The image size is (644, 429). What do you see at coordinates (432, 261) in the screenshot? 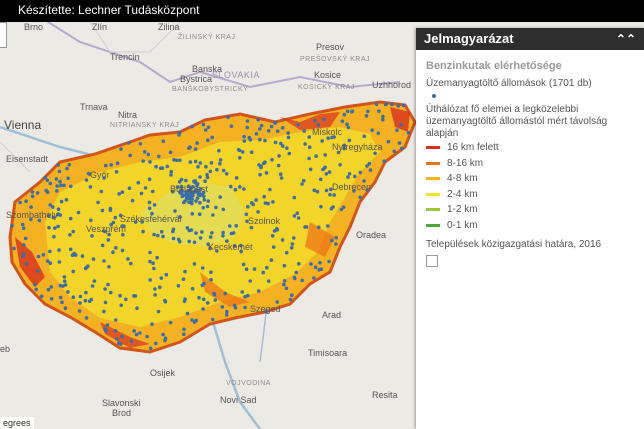
I see `boundary-toggle-checkbox` at bounding box center [432, 261].